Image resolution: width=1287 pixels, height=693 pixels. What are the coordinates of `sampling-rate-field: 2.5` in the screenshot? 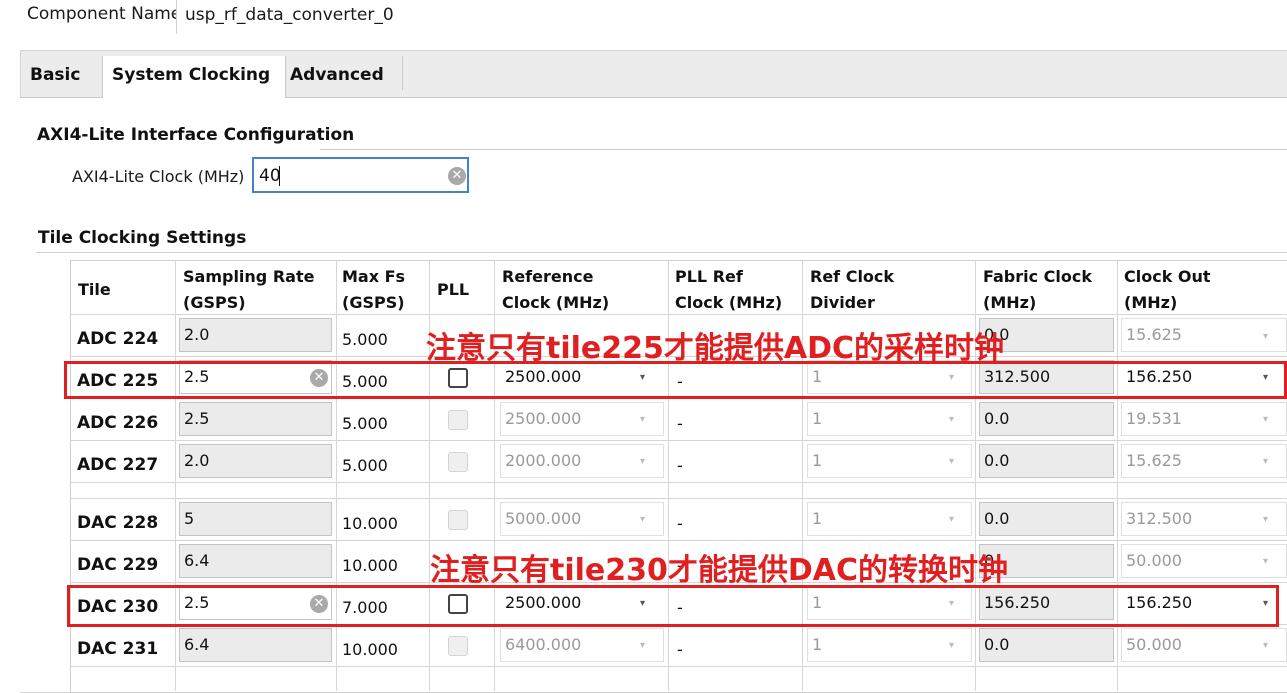 It's located at (255, 419).